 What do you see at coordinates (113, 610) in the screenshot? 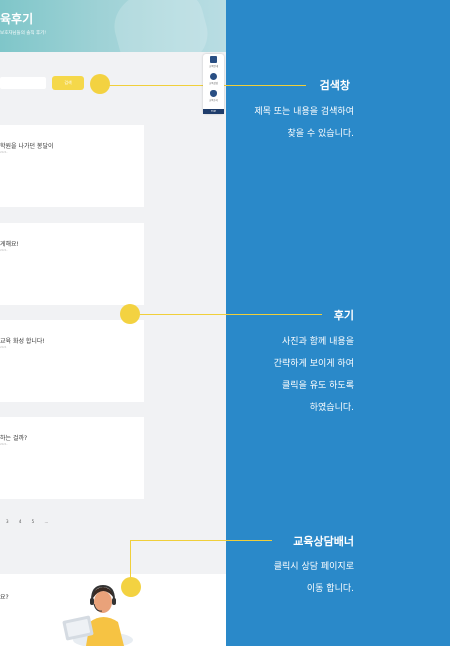
I see `consult-banner: 요?` at bounding box center [113, 610].